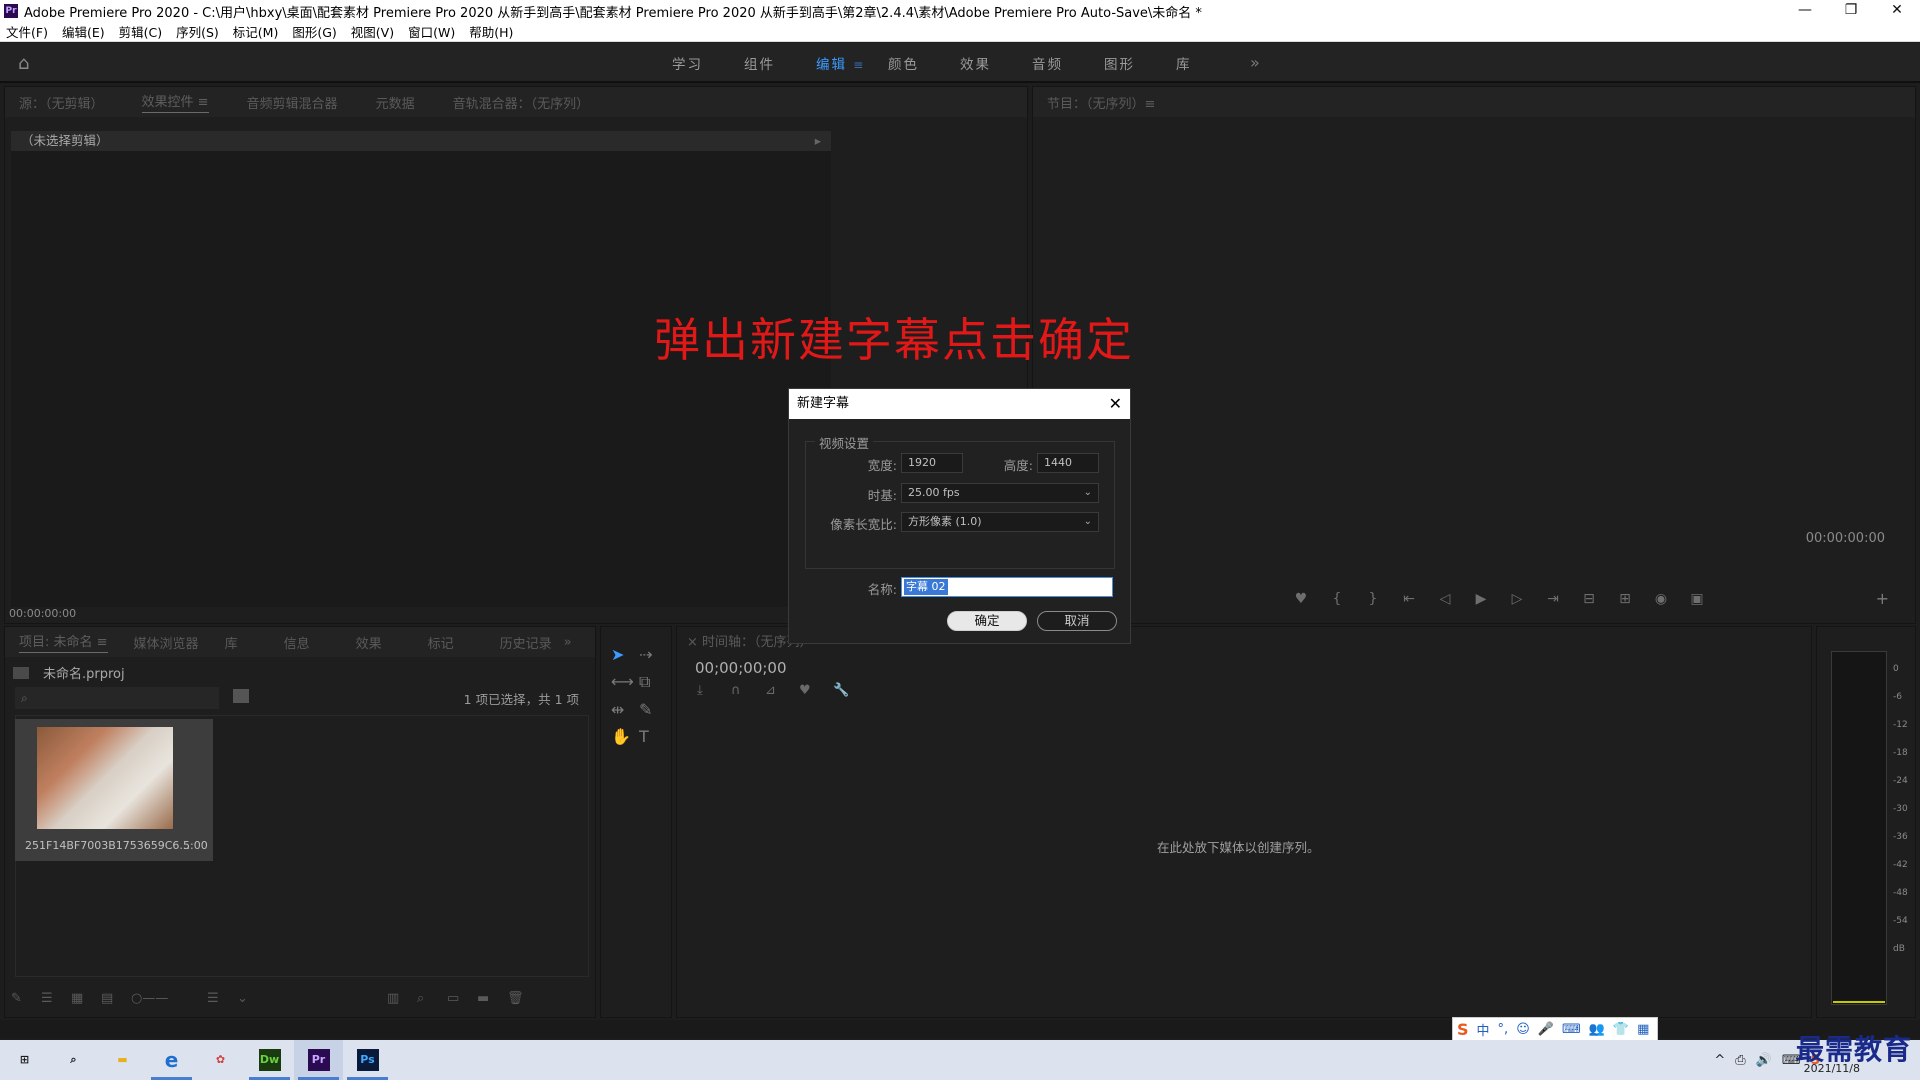 This screenshot has width=1920, height=1080. What do you see at coordinates (117, 698) in the screenshot?
I see `project-search-input: ⌕` at bounding box center [117, 698].